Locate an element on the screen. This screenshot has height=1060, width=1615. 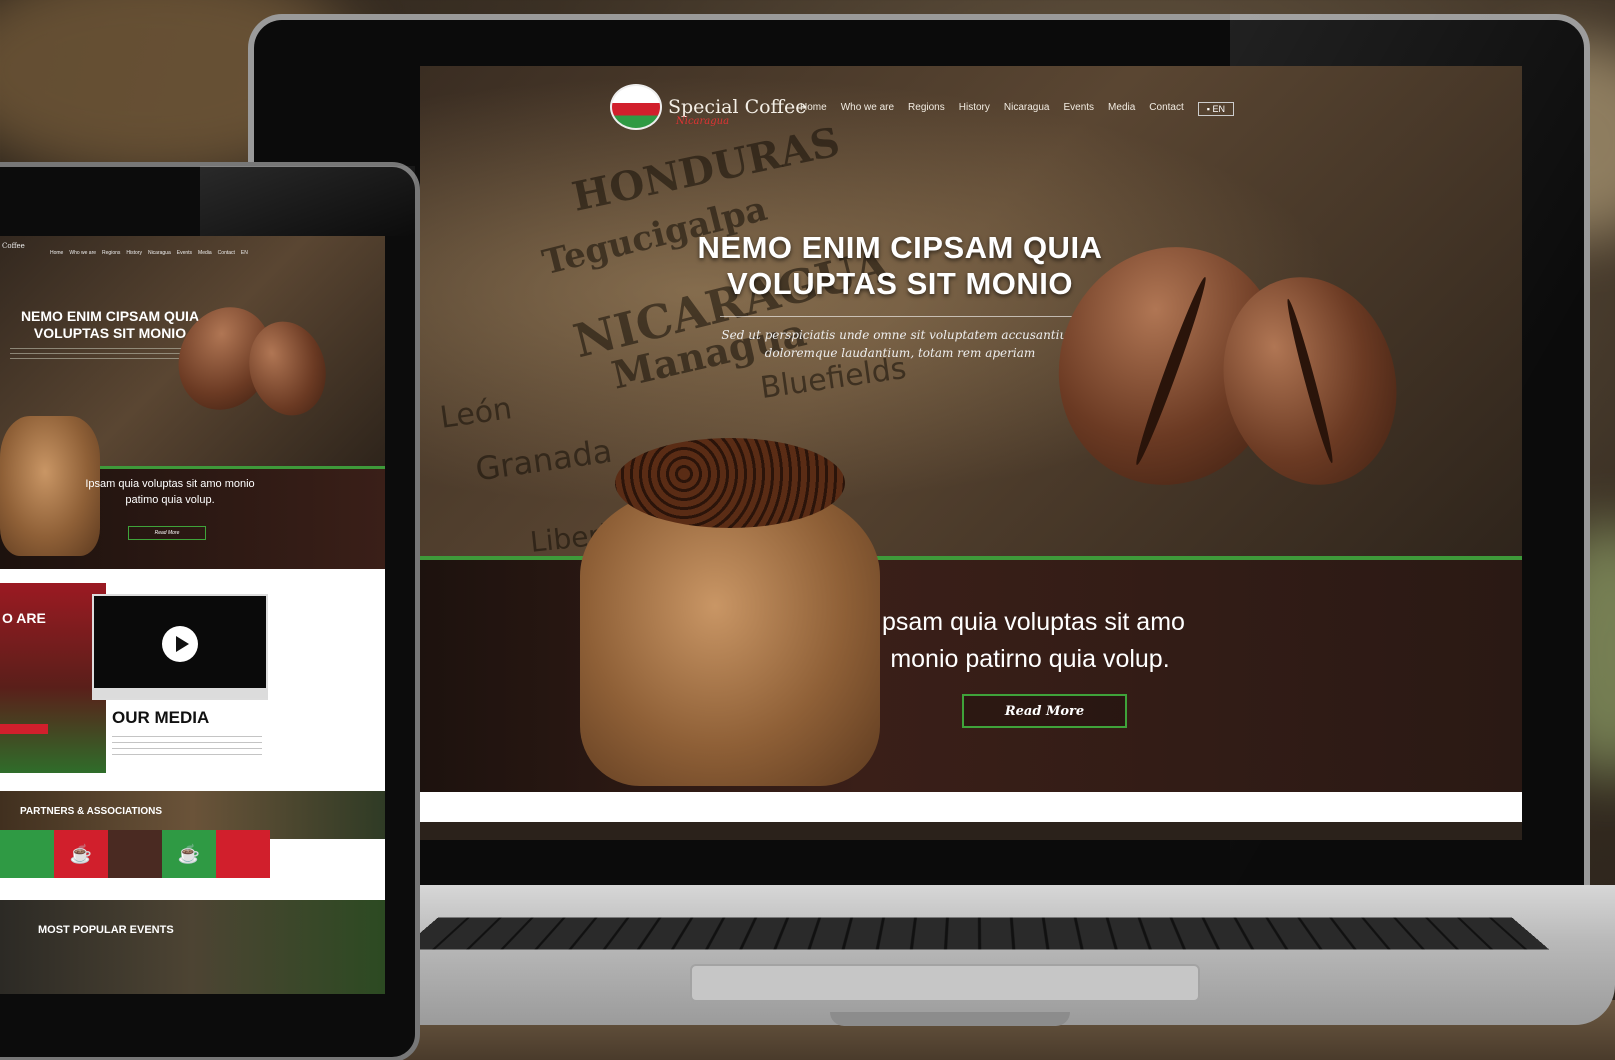
partner-logos: ☕ ☕ is located at coordinates (135, 854).